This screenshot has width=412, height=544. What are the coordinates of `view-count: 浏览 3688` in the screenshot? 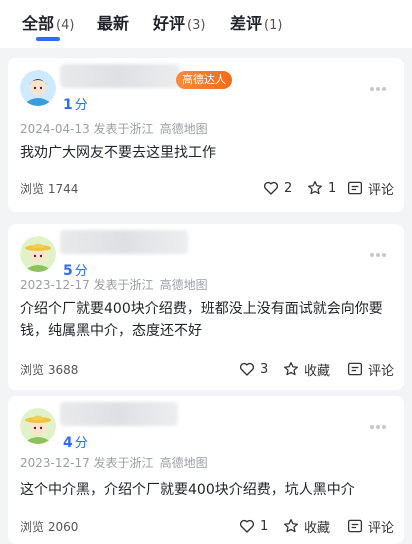 It's located at (49, 370).